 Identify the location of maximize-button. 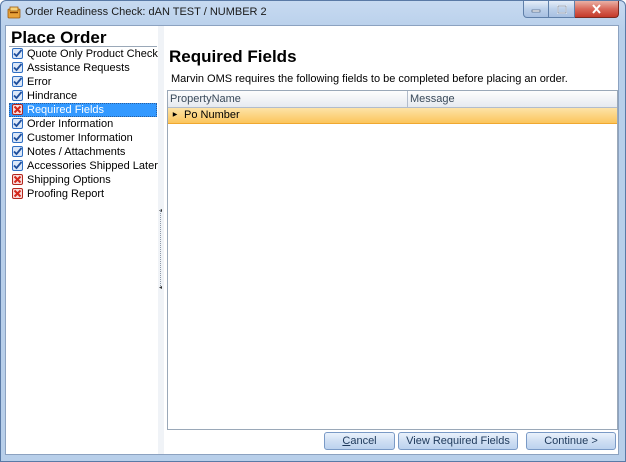
(562, 9).